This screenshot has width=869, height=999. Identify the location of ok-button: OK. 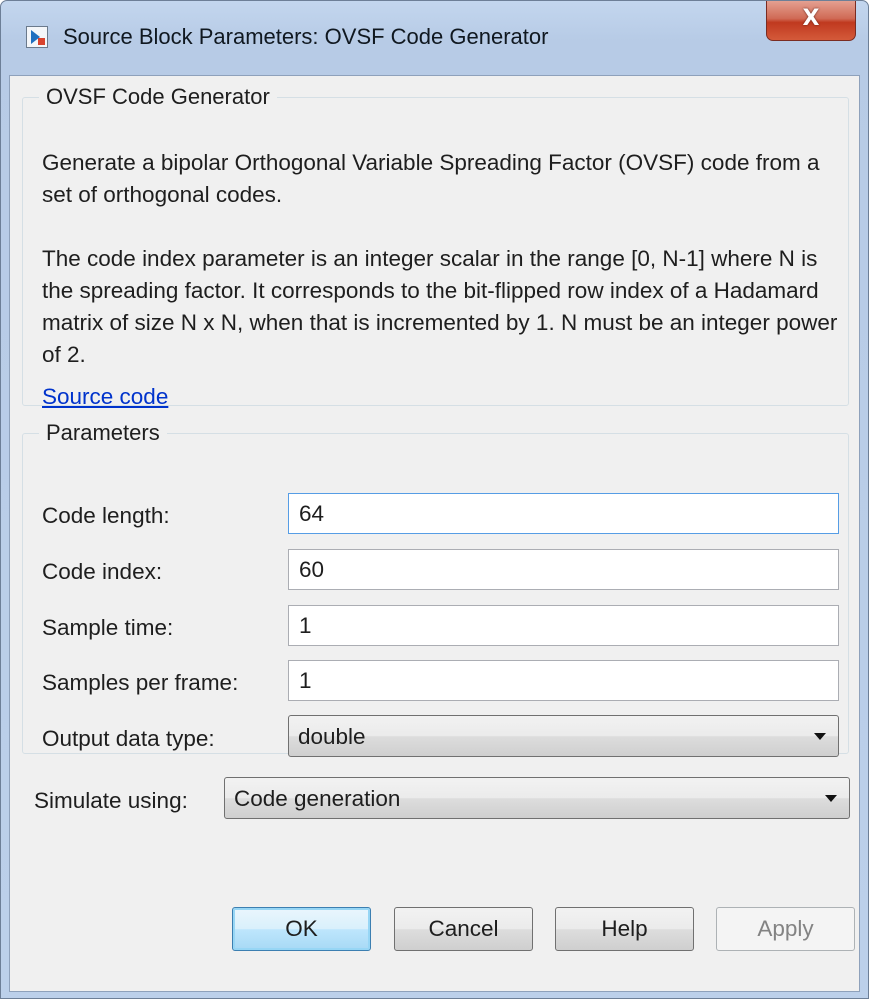
(301, 929).